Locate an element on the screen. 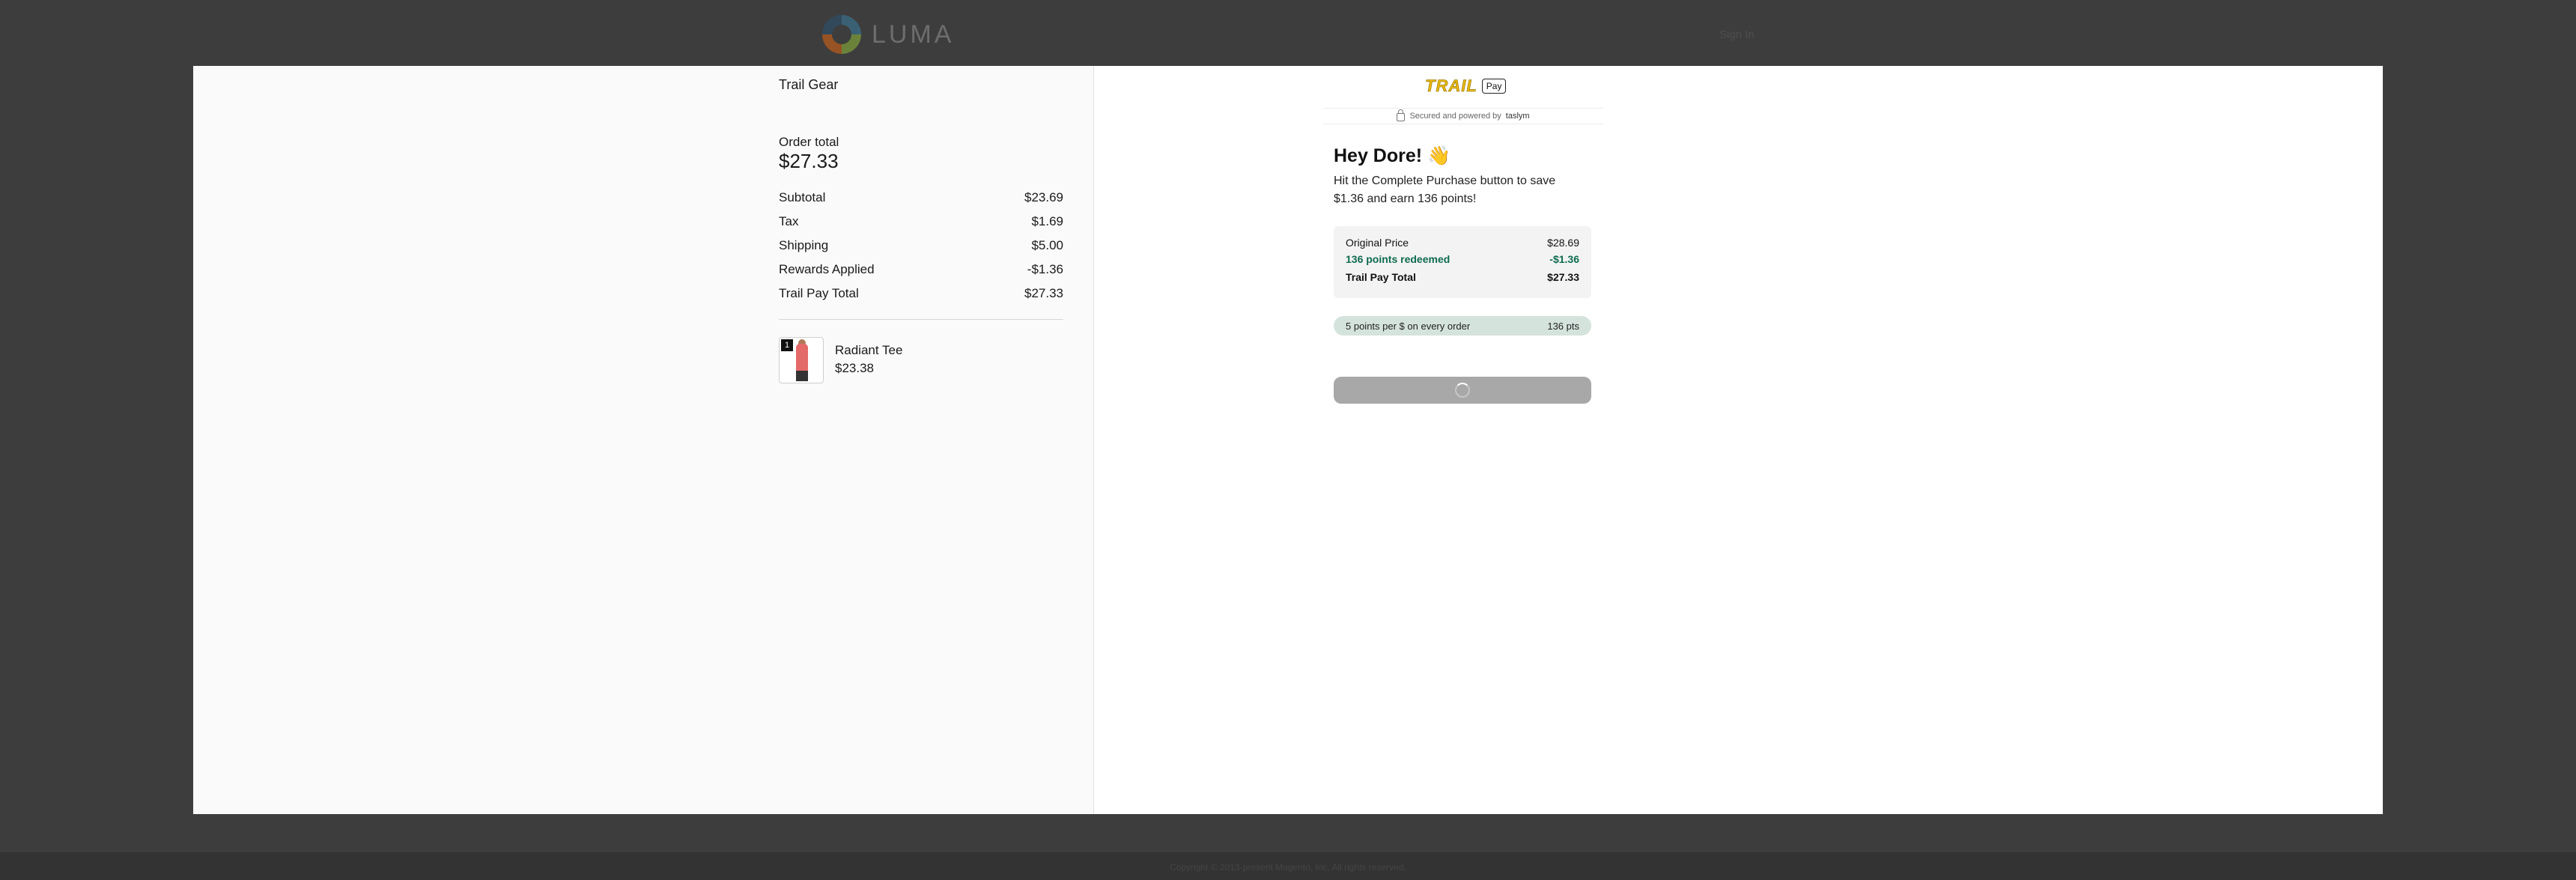  product-thumbnail: 1 is located at coordinates (801, 360).